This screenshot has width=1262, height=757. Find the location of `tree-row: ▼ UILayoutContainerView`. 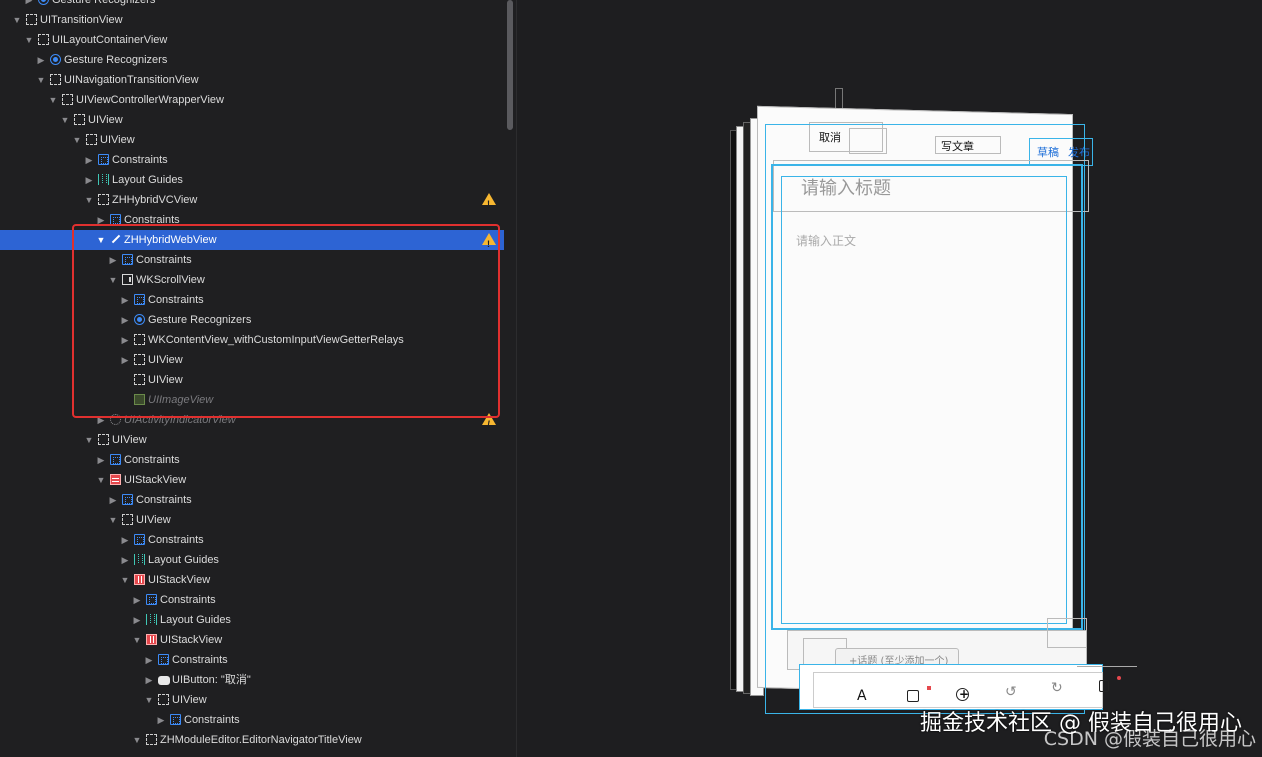

tree-row: ▼ UILayoutContainerView is located at coordinates (252, 40).